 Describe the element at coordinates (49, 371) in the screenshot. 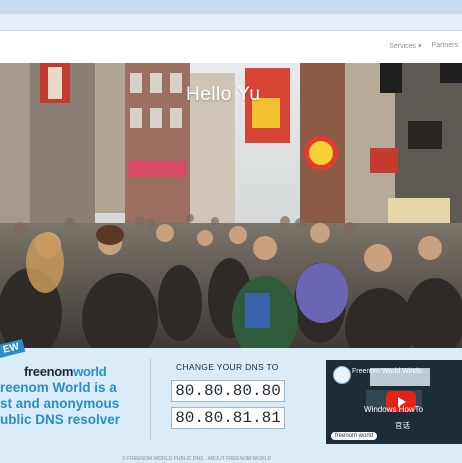

I see `logo-freenom-text: freenom` at that location.